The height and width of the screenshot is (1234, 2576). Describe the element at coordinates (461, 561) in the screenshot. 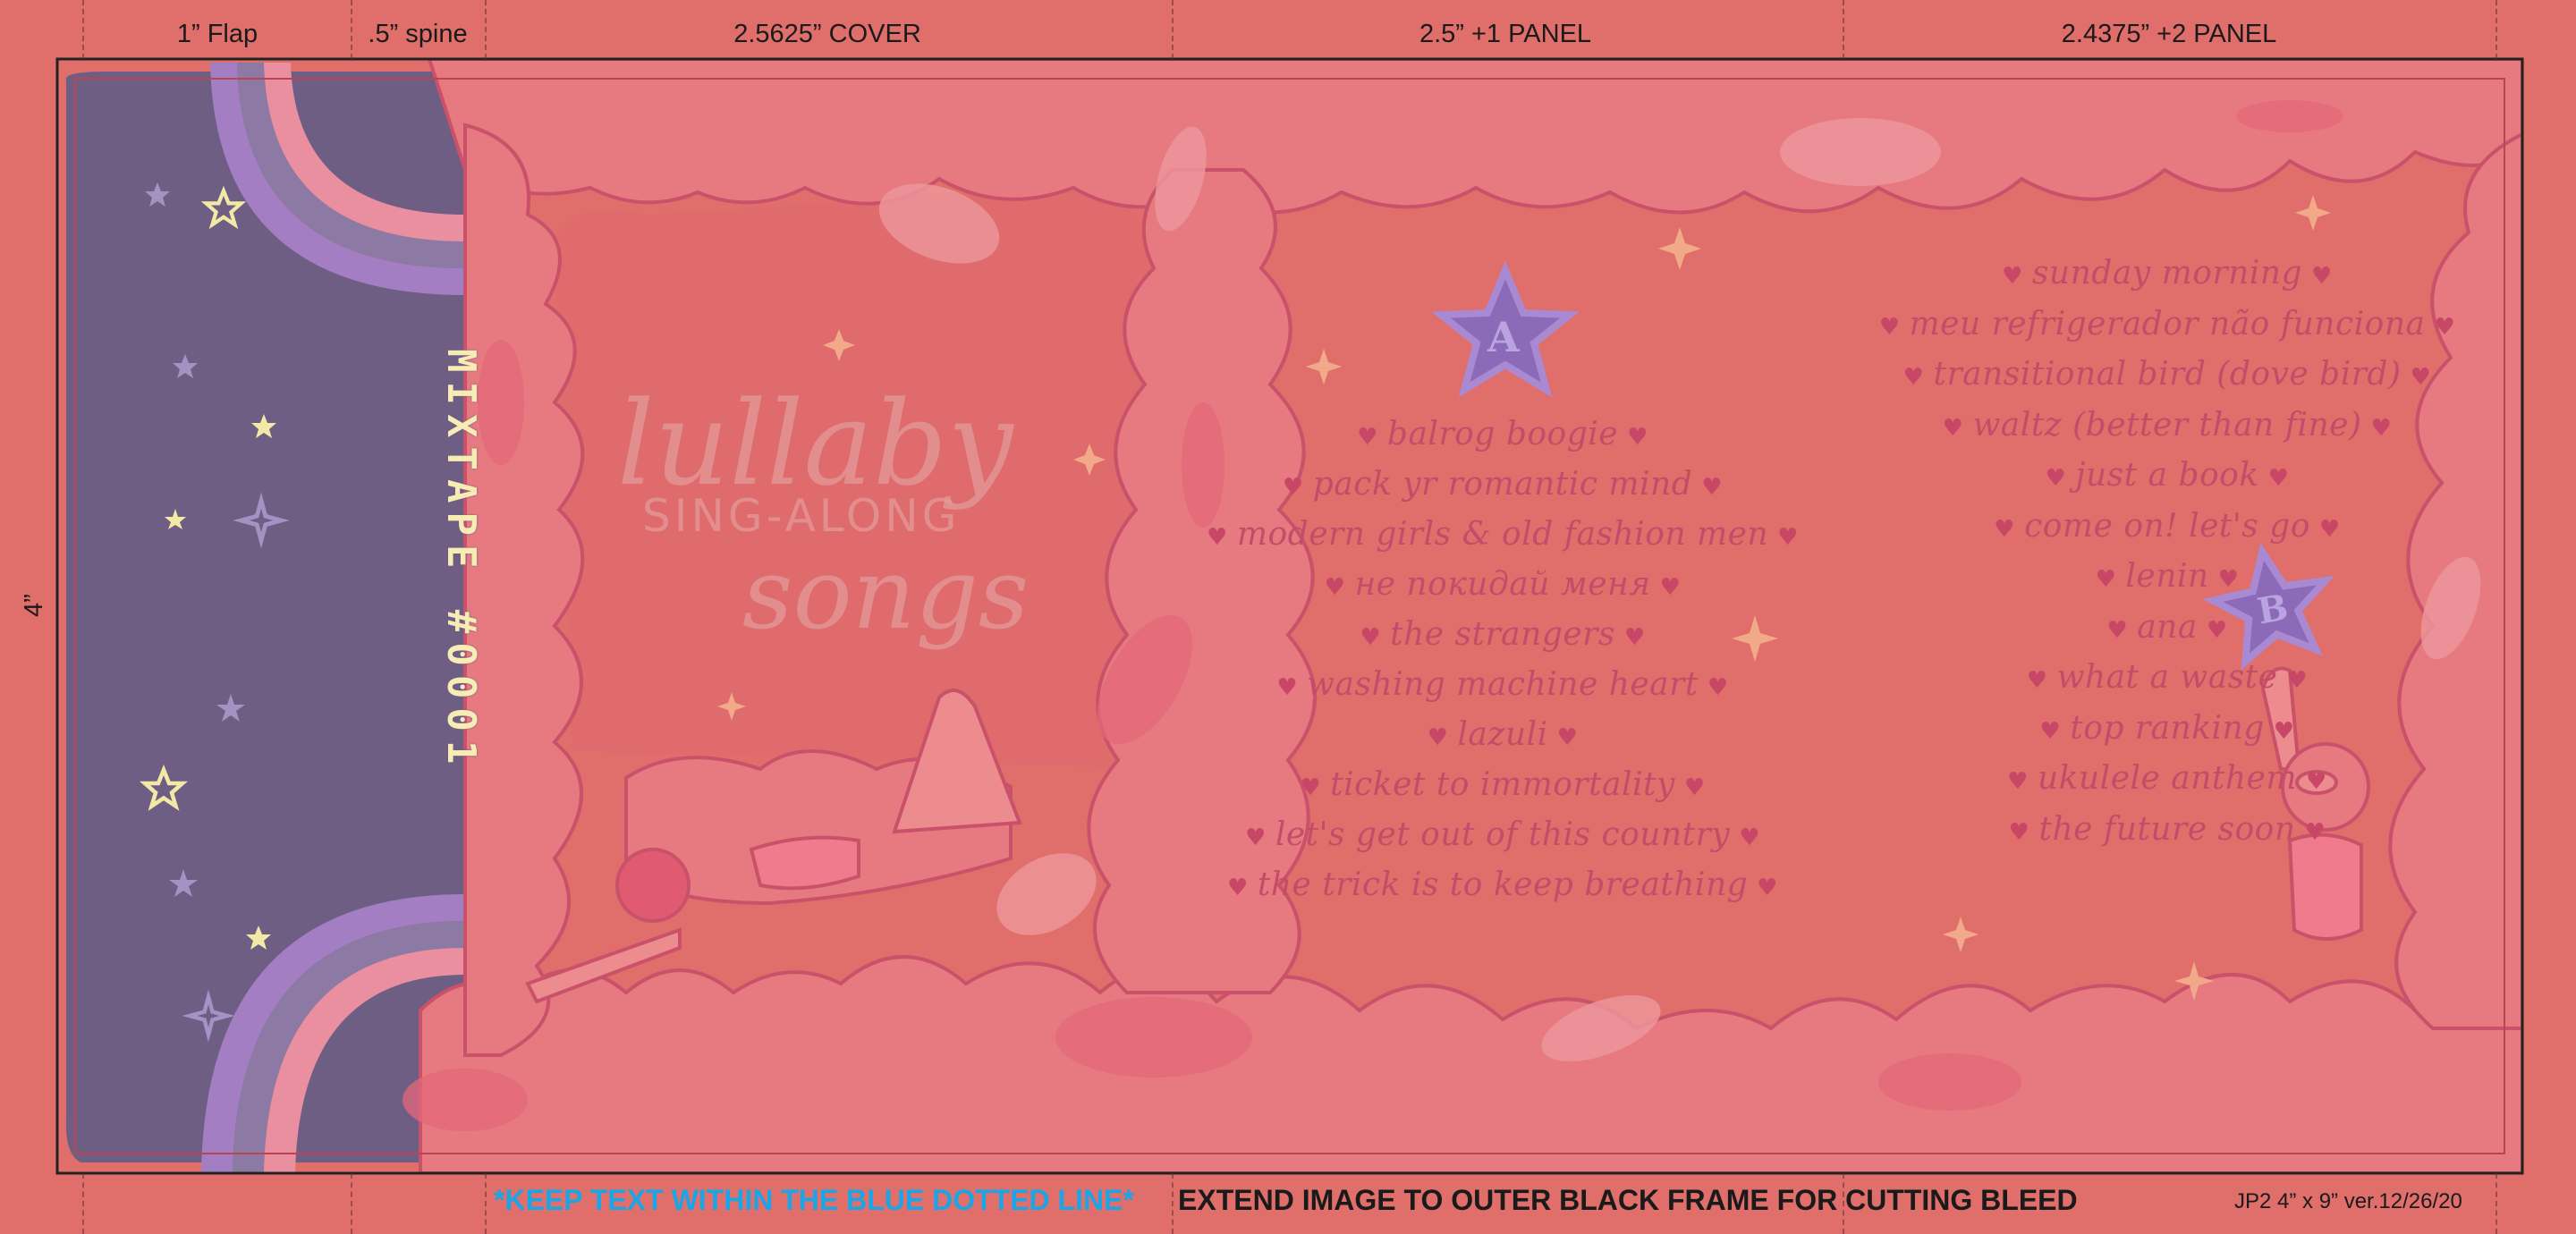

I see `spine-title: MIXTAPE #0001` at that location.